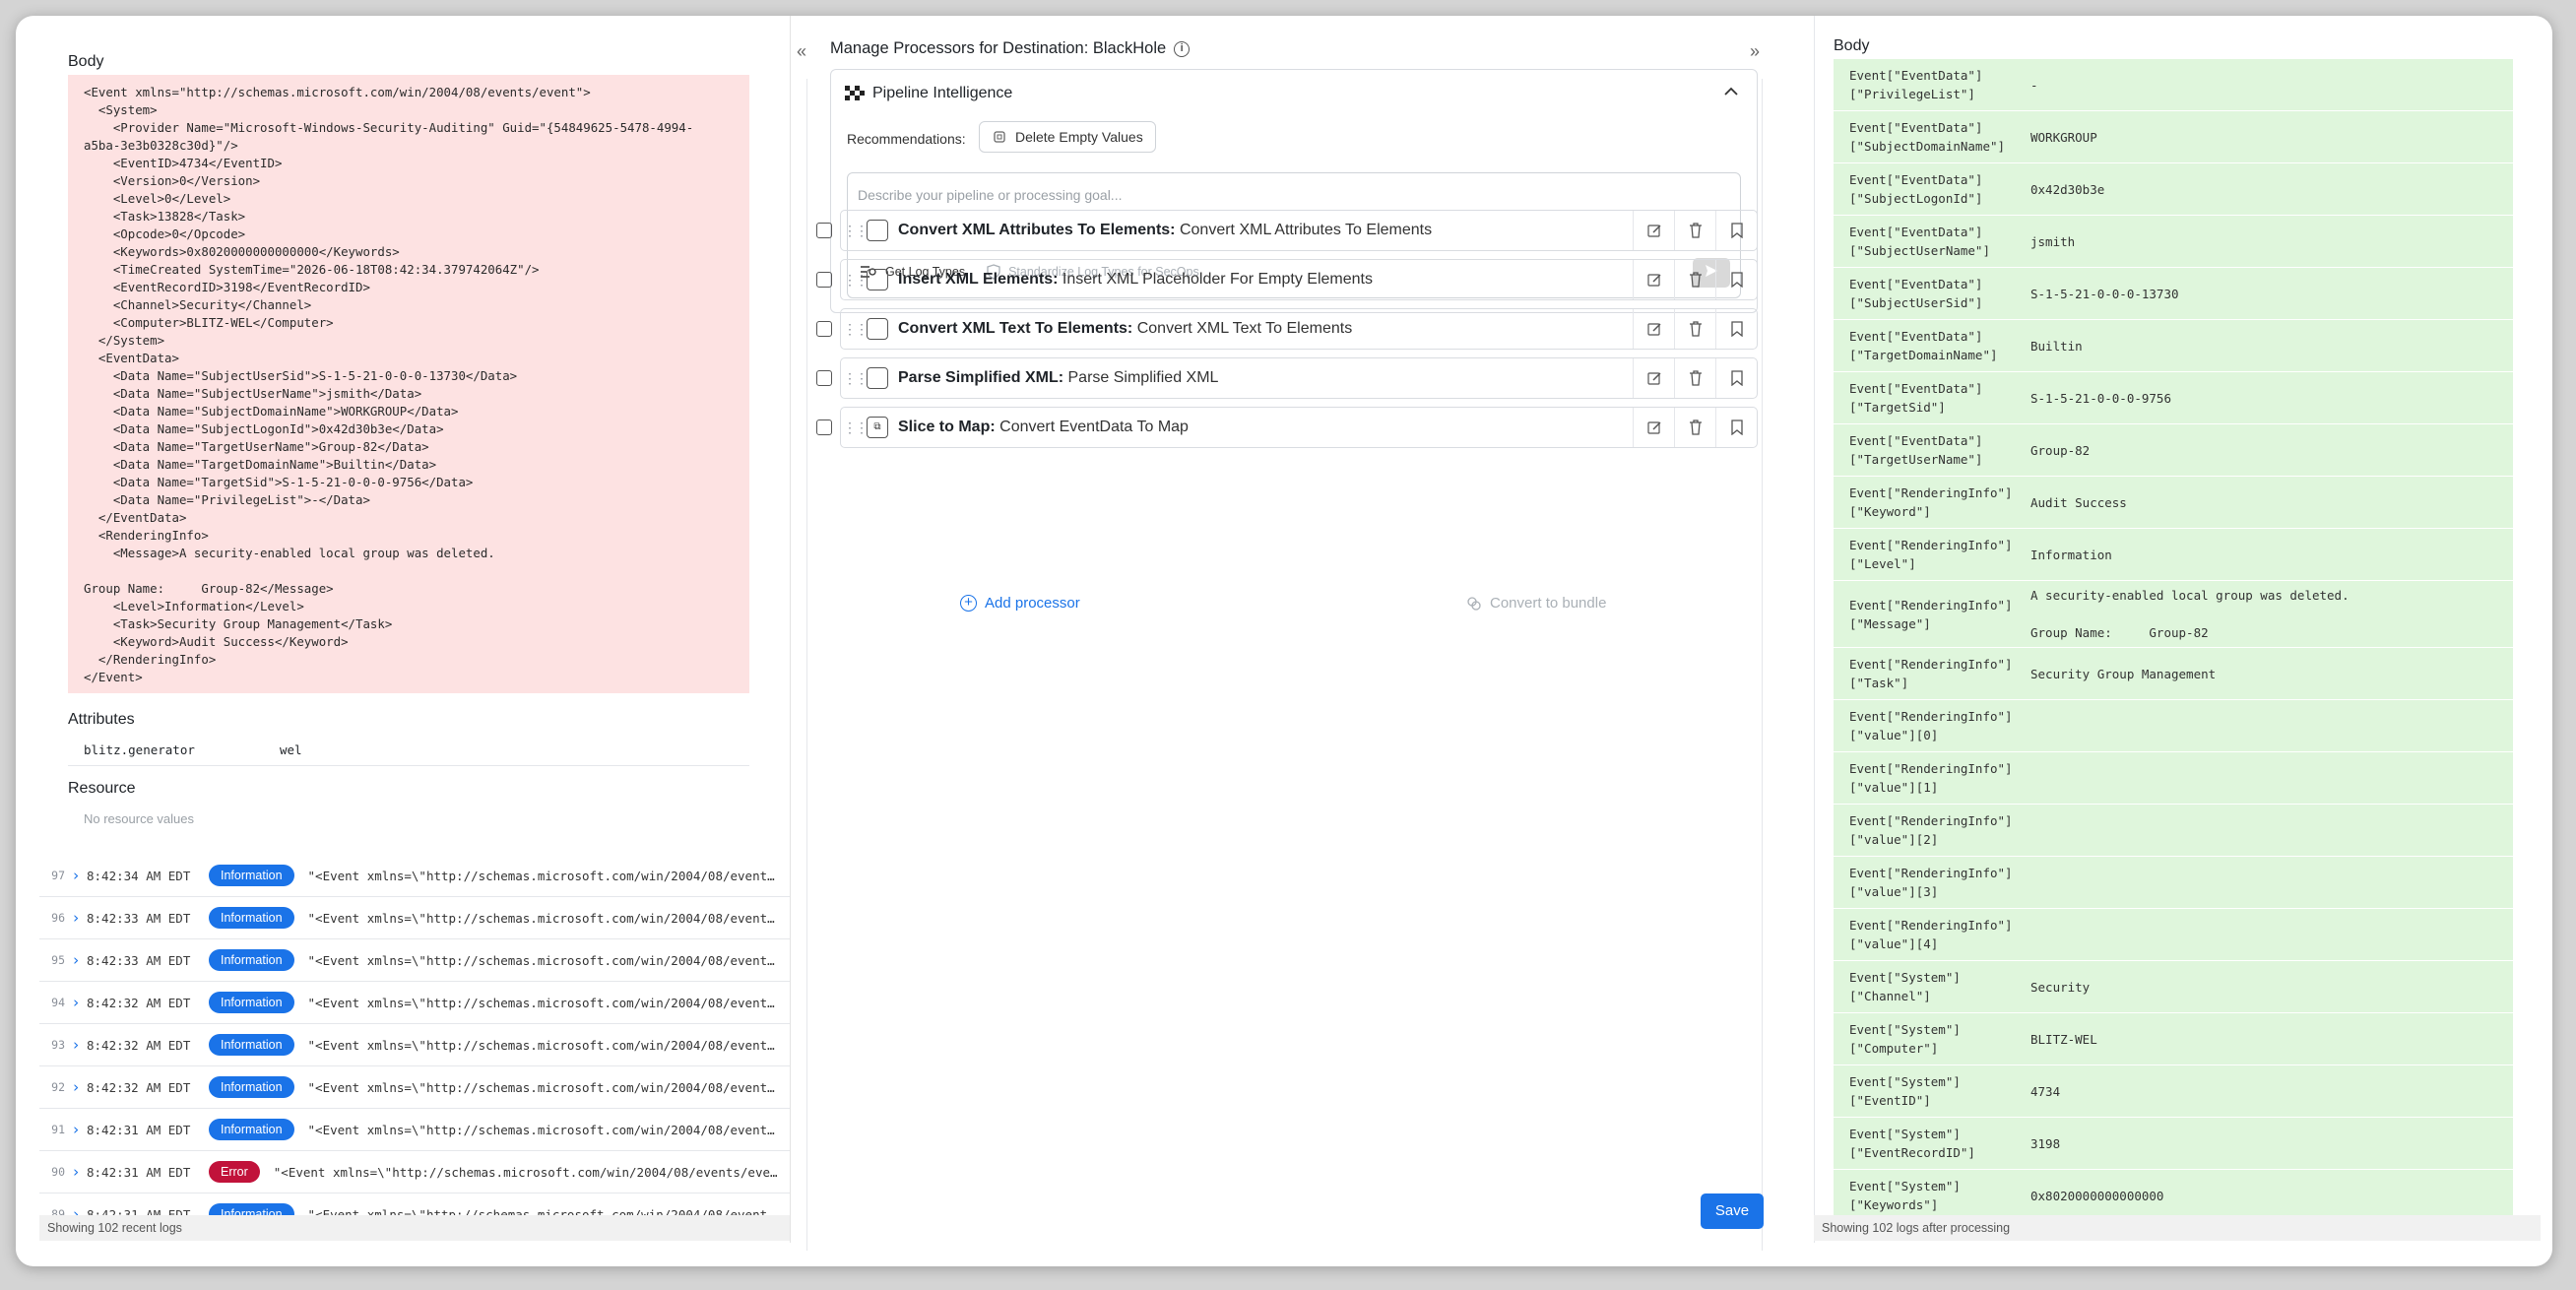 The image size is (2576, 1290). I want to click on body-title: Body, so click(86, 61).